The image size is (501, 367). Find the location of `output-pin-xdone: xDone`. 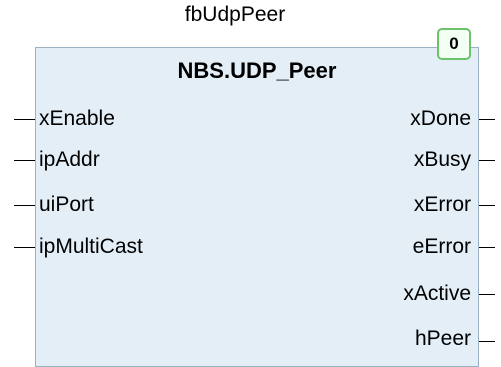

output-pin-xdone: xDone is located at coordinates (440, 119).